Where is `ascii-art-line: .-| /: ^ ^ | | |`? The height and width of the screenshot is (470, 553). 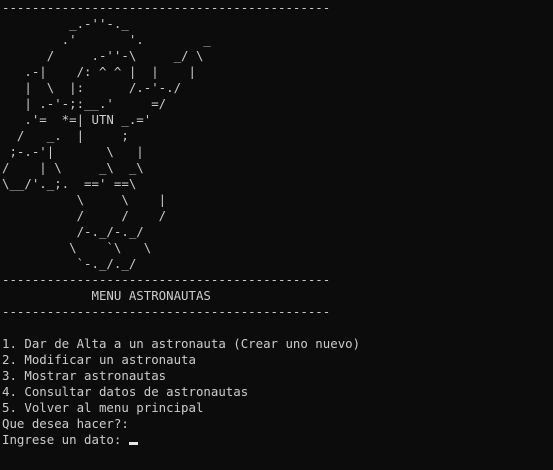 ascii-art-line: .-| /: ^ ^ | | | is located at coordinates (99, 71).